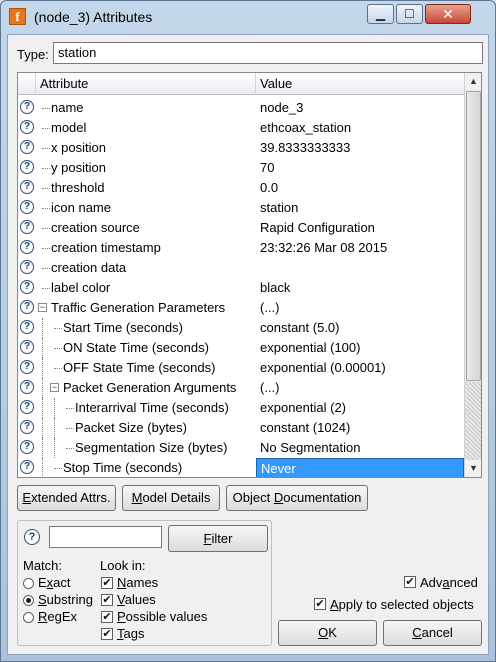 Image resolution: width=496 pixels, height=662 pixels. I want to click on attribute-cell: x position, so click(146, 148).